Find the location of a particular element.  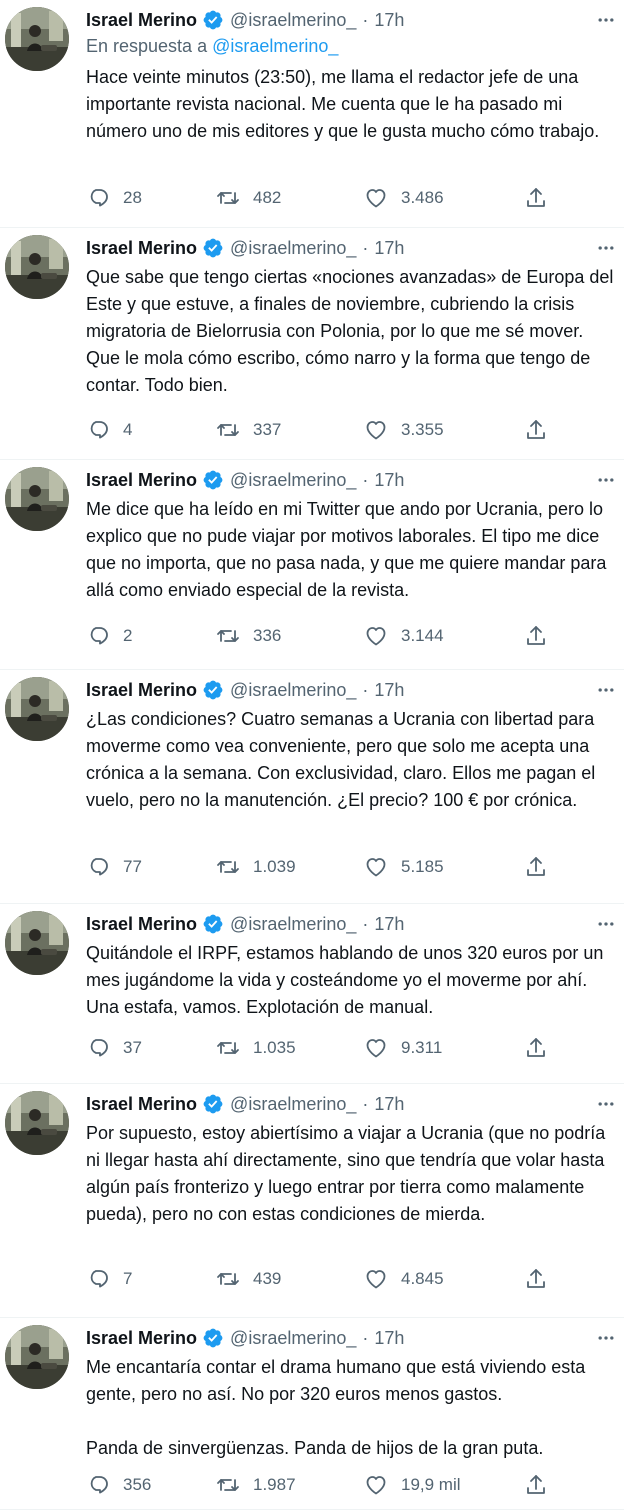

retweet-button: 439 is located at coordinates (248, 1279).